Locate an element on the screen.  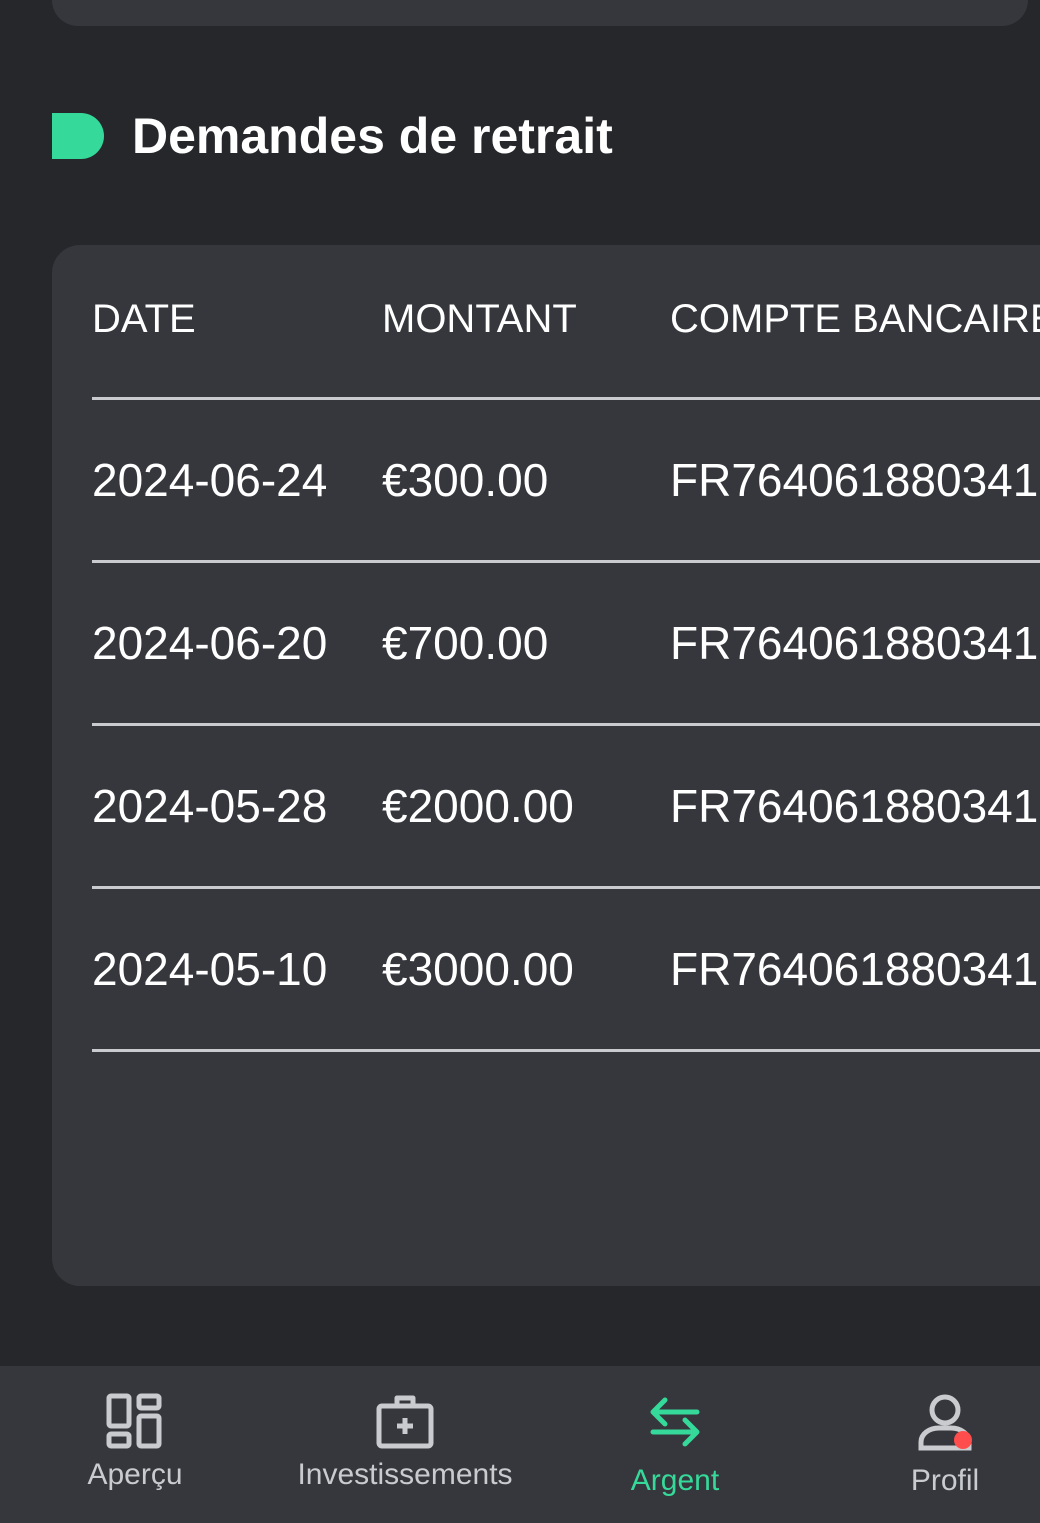
transfer-arrows-icon is located at coordinates (675, 1422).